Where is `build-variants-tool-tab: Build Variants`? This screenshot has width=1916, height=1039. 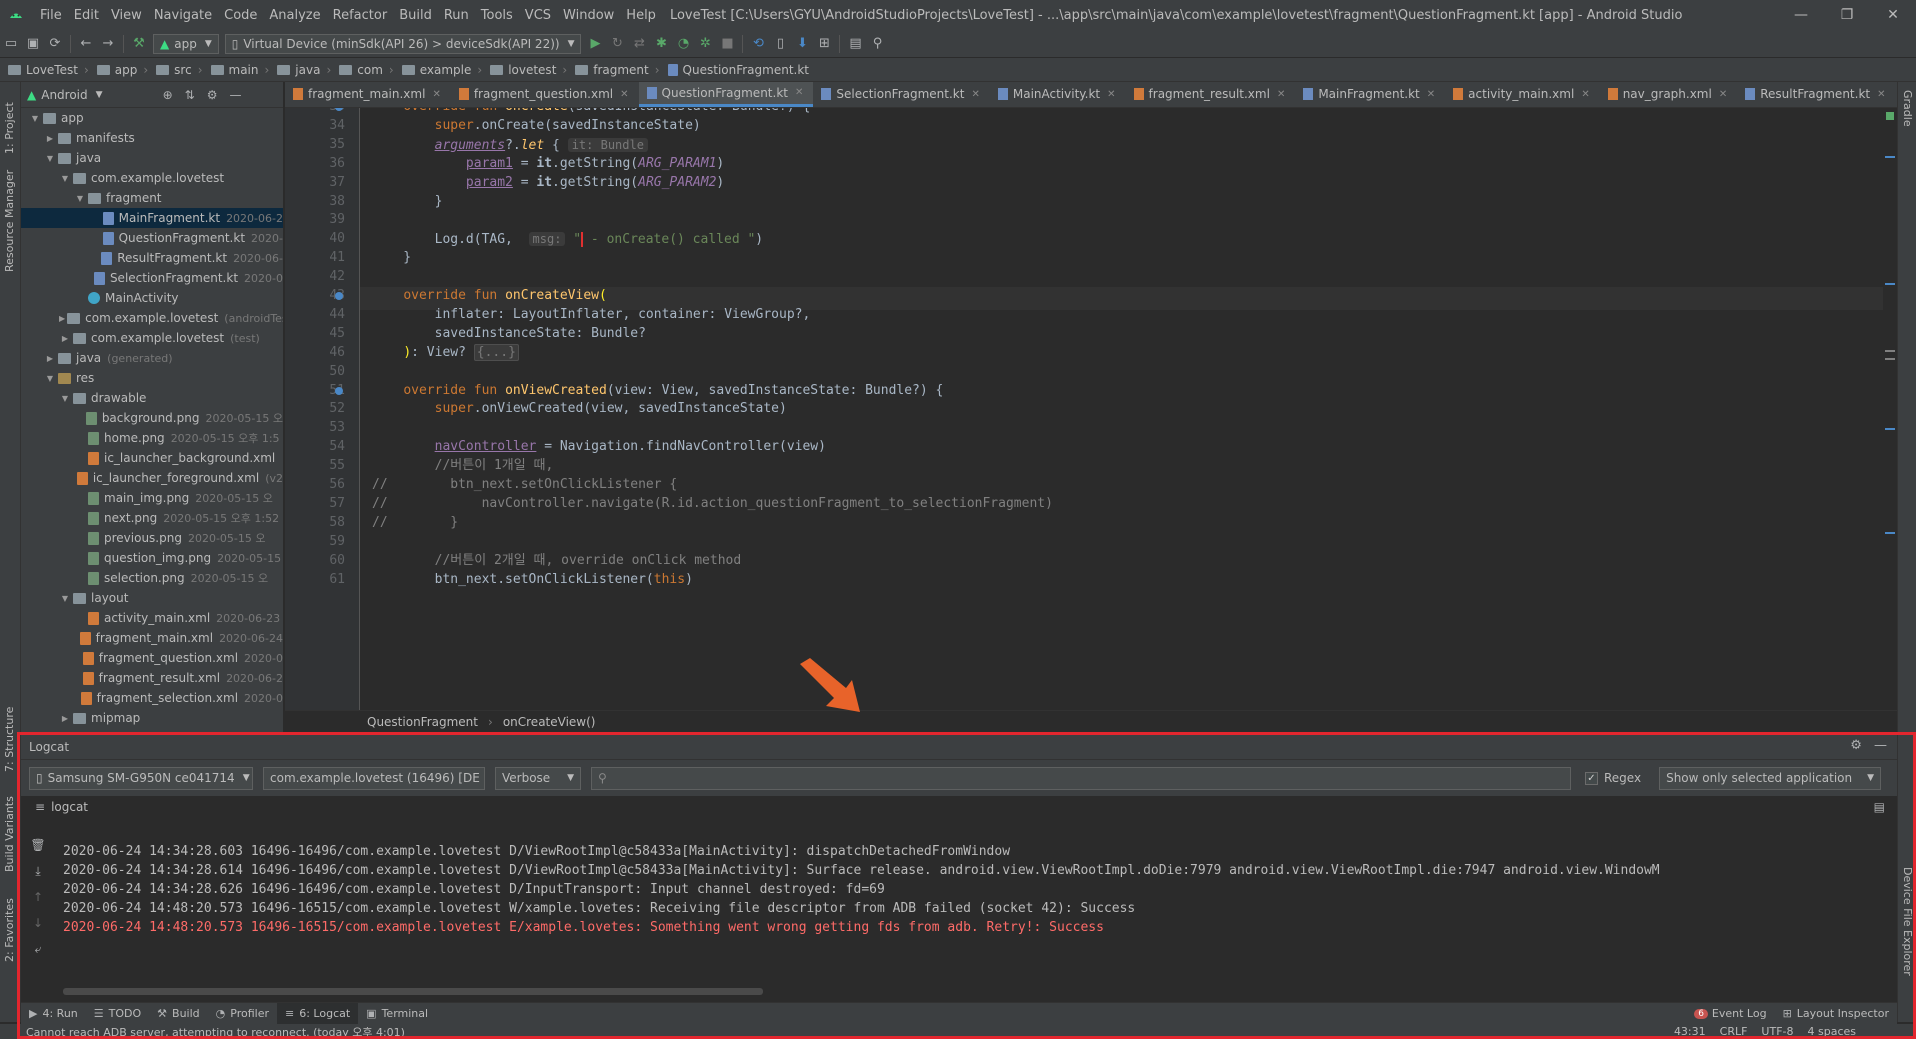 build-variants-tool-tab: Build Variants is located at coordinates (9, 834).